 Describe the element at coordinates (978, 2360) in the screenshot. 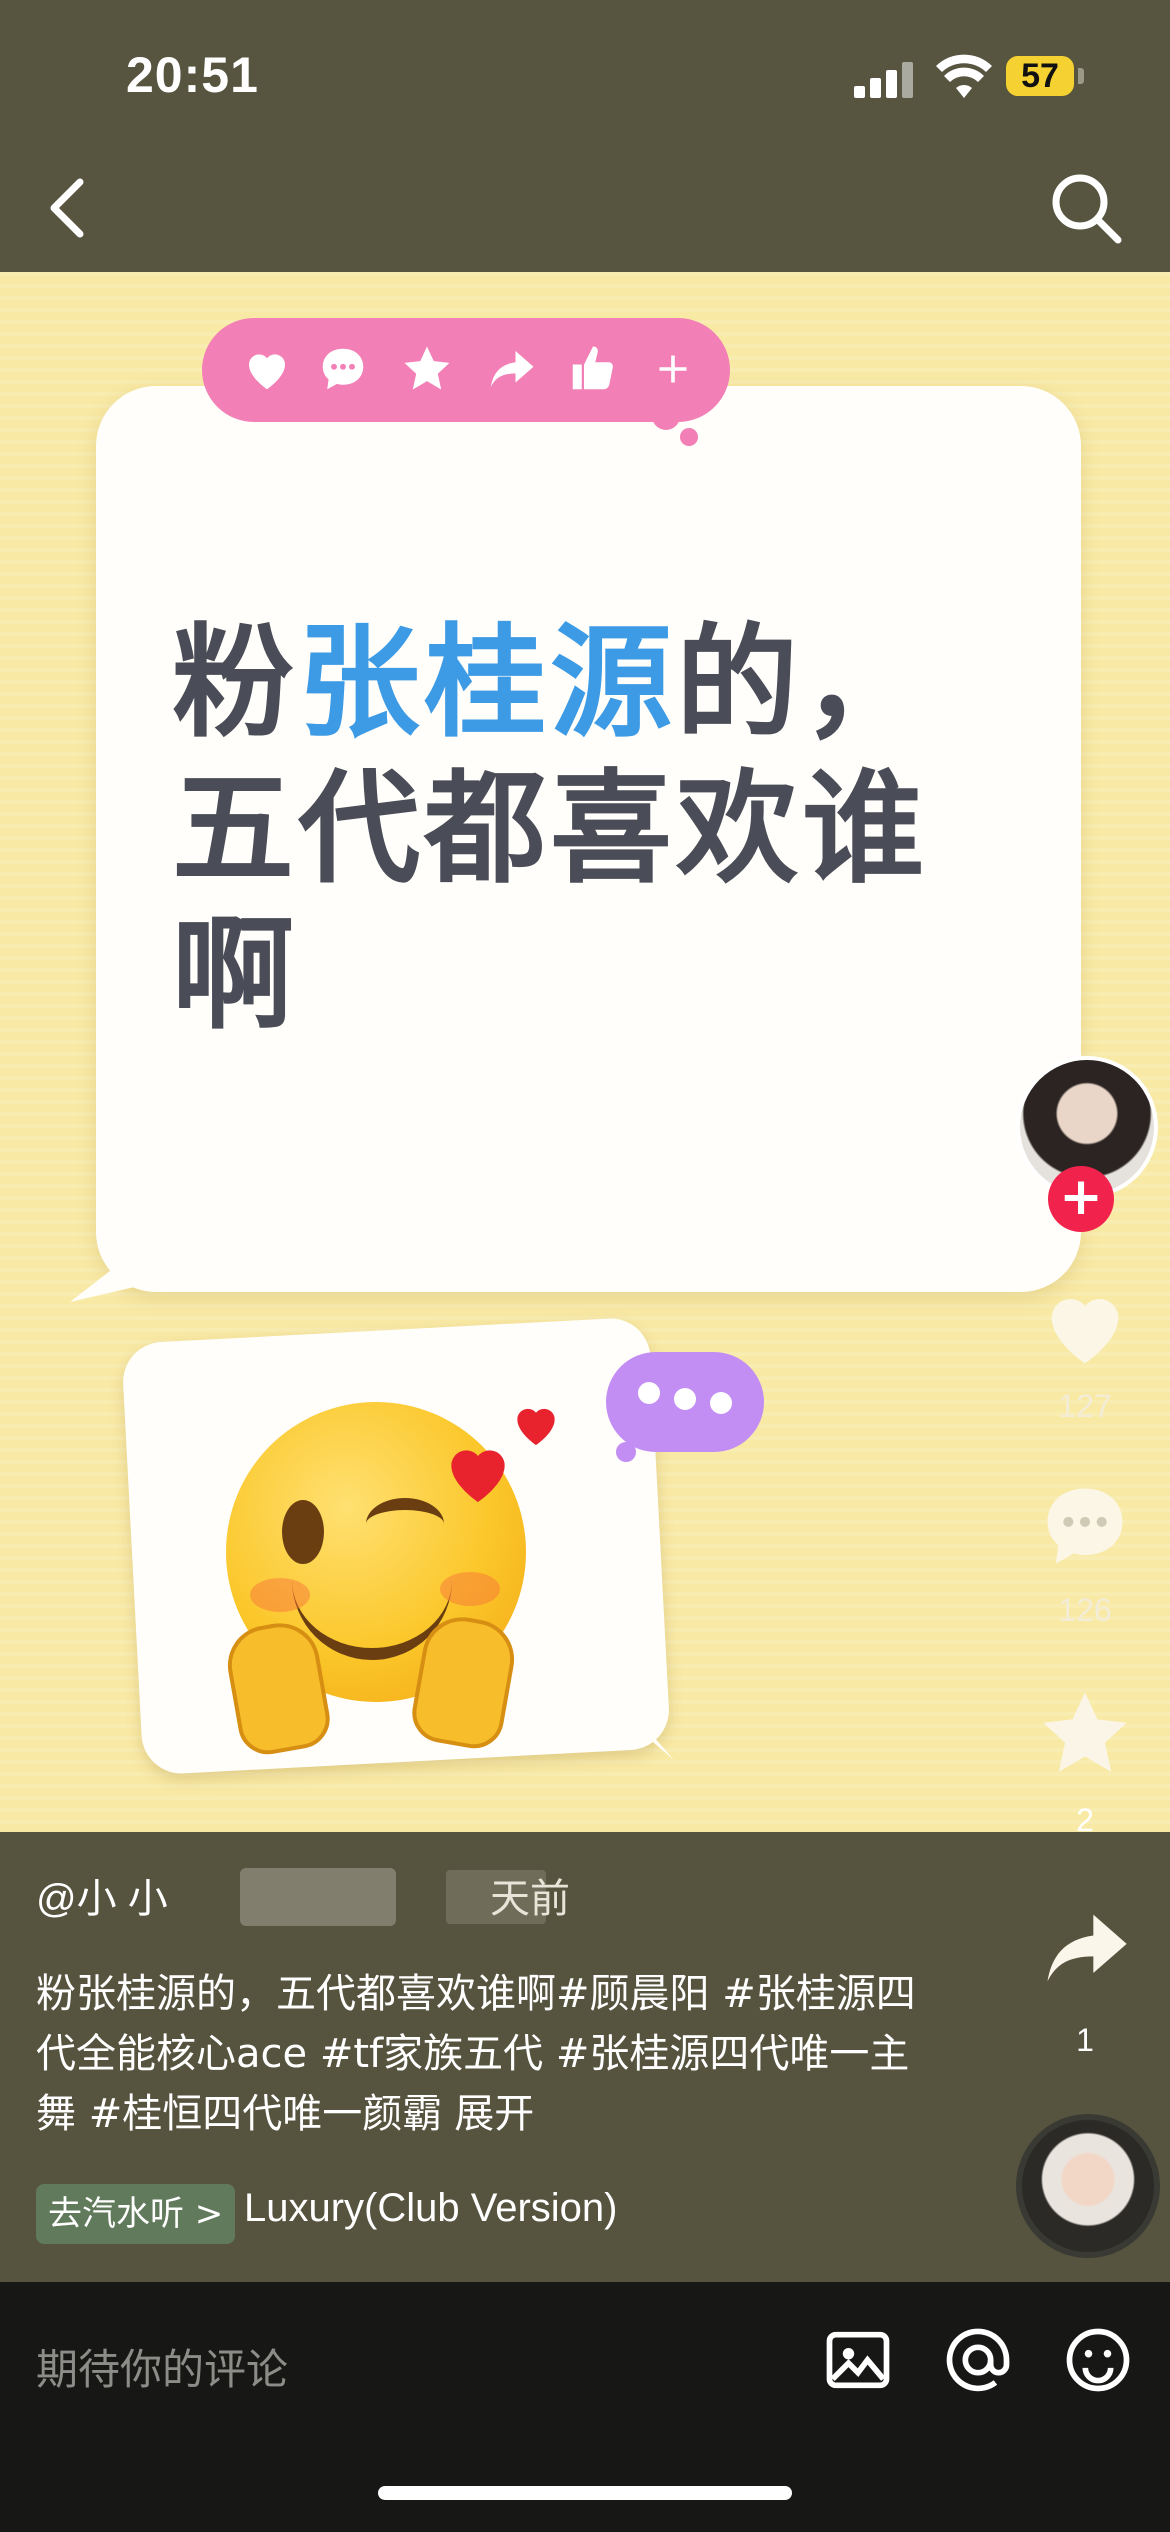

I see `at-mention-icon` at that location.